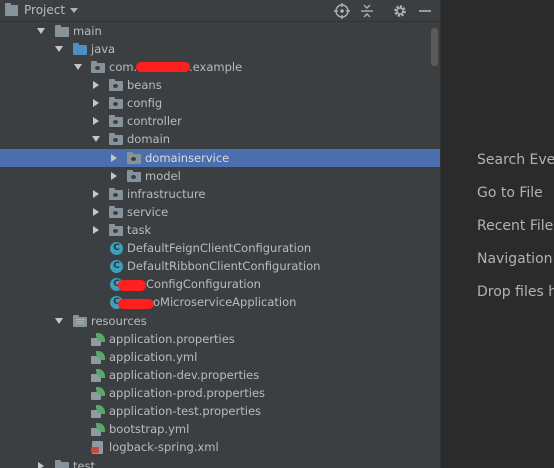 The image size is (554, 468). Describe the element at coordinates (342, 11) in the screenshot. I see `locate-icon` at that location.